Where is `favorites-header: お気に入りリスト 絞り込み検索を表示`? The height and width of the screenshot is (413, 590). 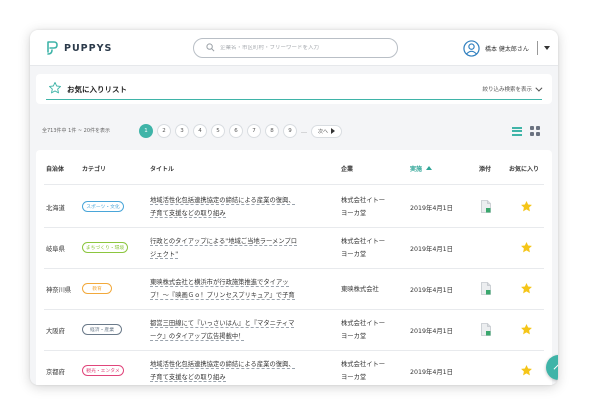 favorites-header: お気に入りリスト 絞り込み検索を表示 is located at coordinates (294, 89).